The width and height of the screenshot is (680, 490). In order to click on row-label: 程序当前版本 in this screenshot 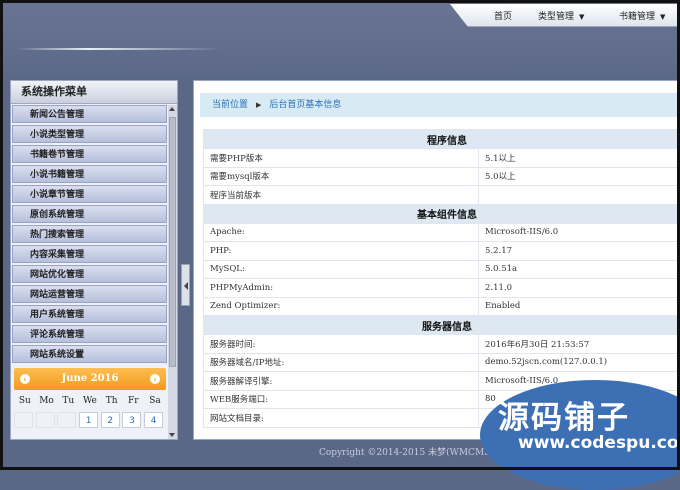, I will do `click(341, 195)`.